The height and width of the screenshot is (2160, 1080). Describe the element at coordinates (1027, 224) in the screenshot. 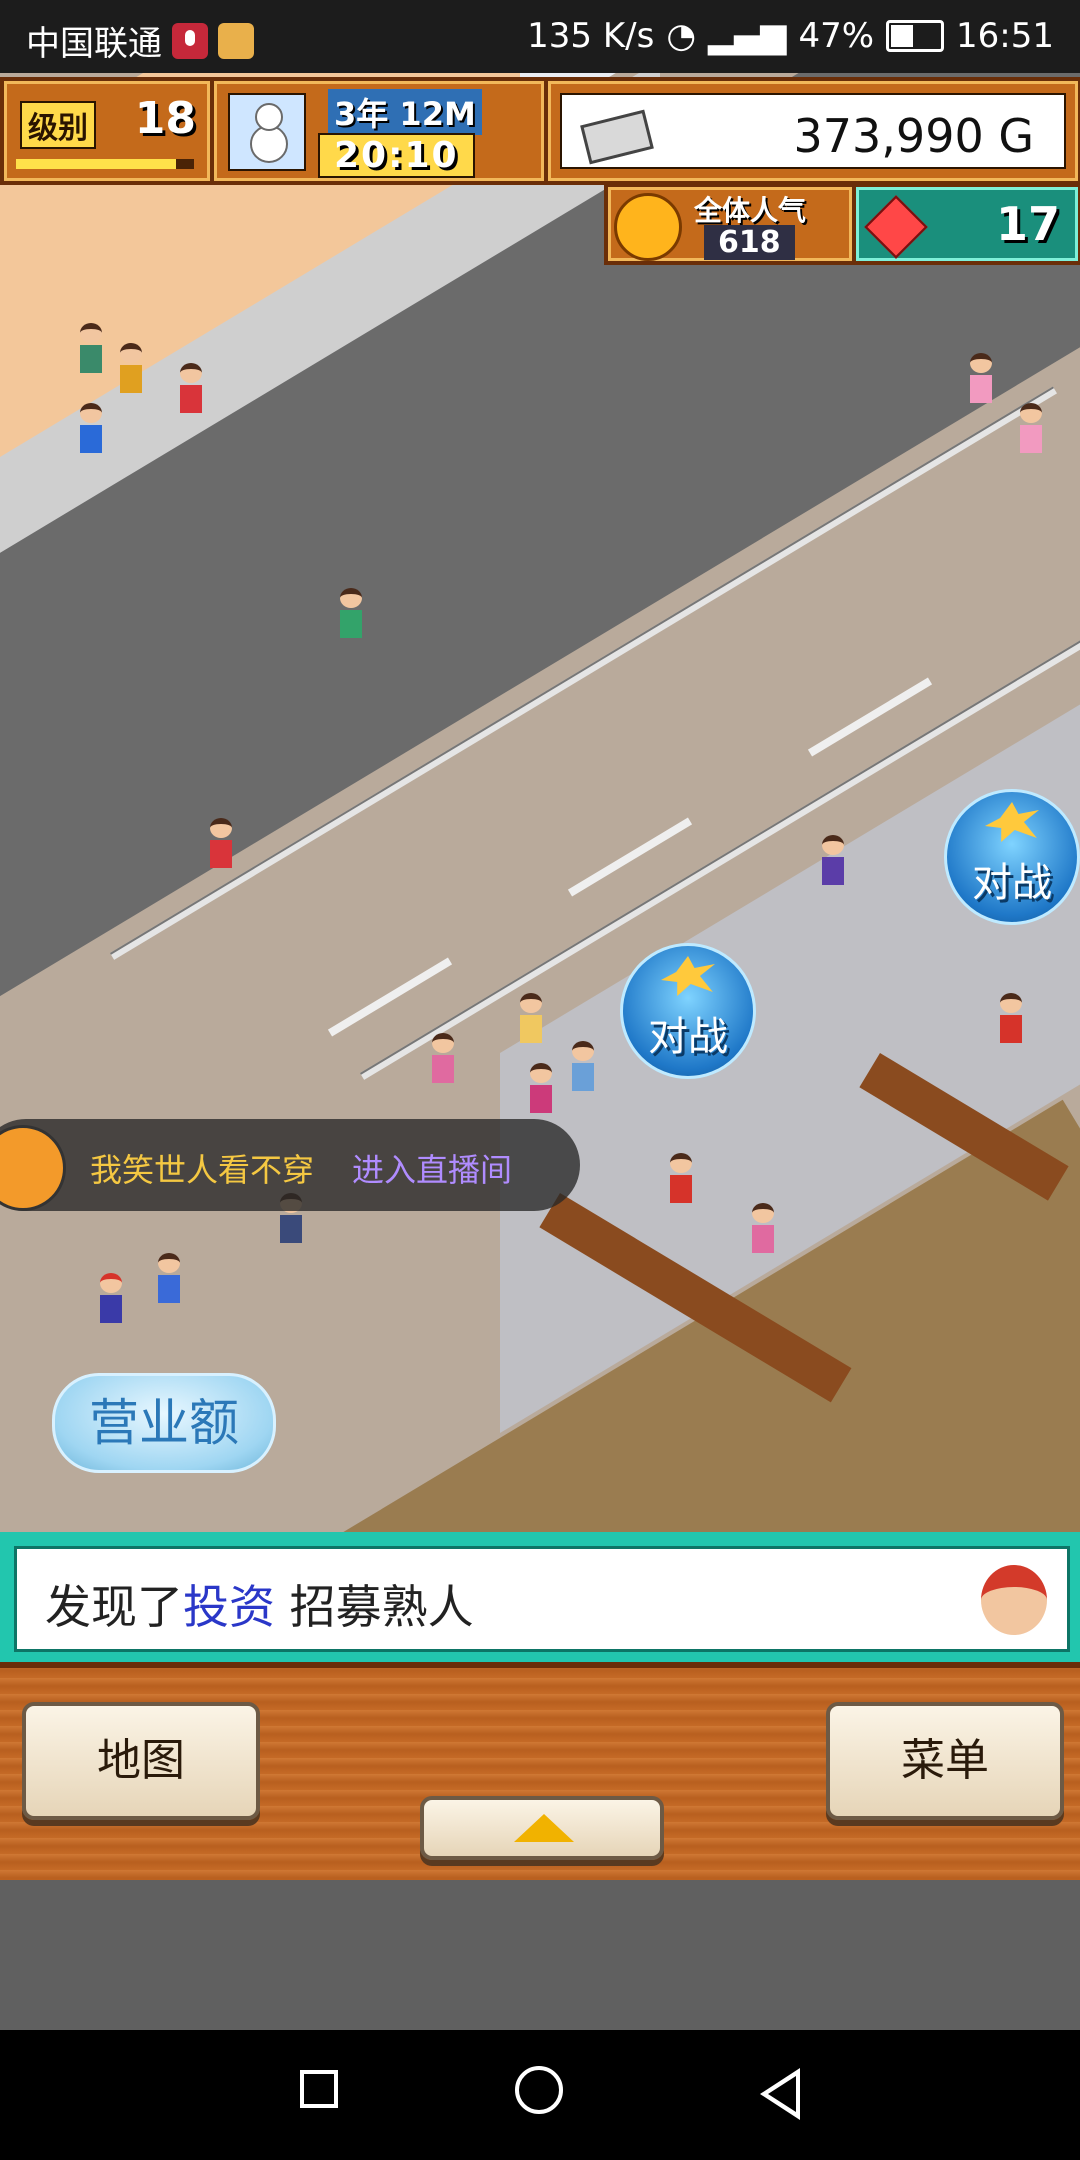

I see `rank-value: 17` at that location.